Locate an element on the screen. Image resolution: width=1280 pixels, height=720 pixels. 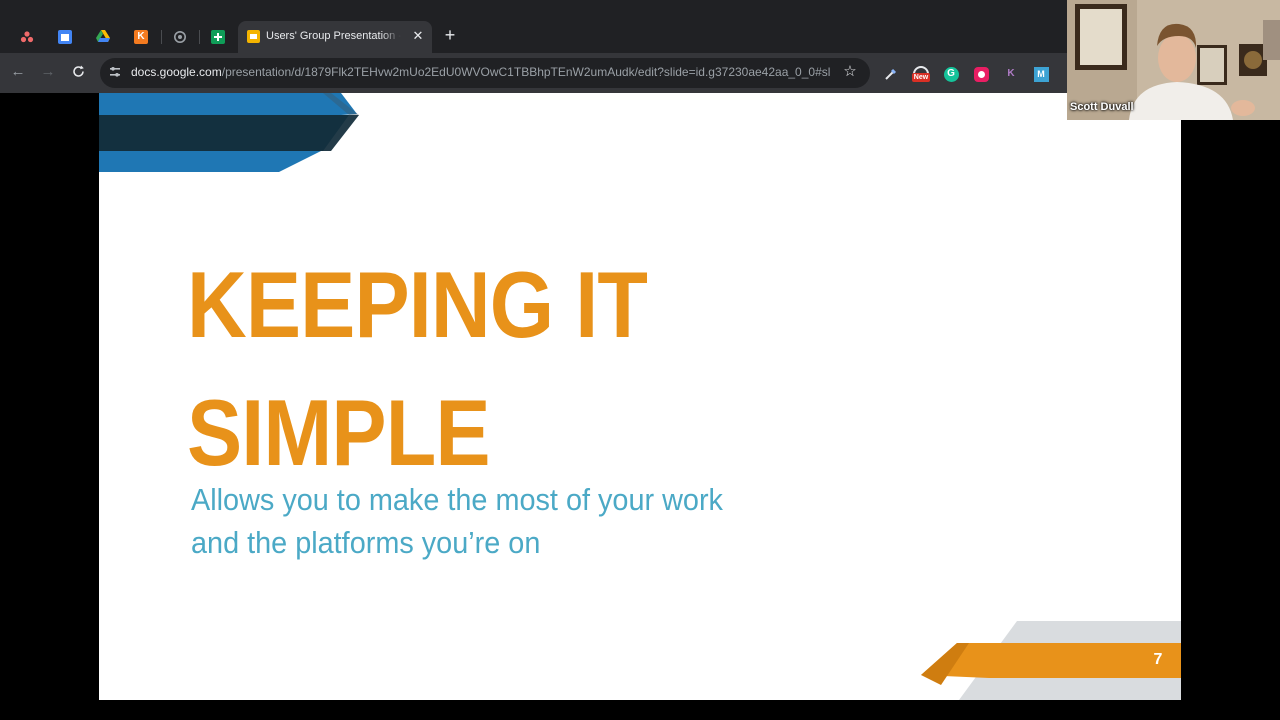
new-badge-extension: New is located at coordinates (921, 74).